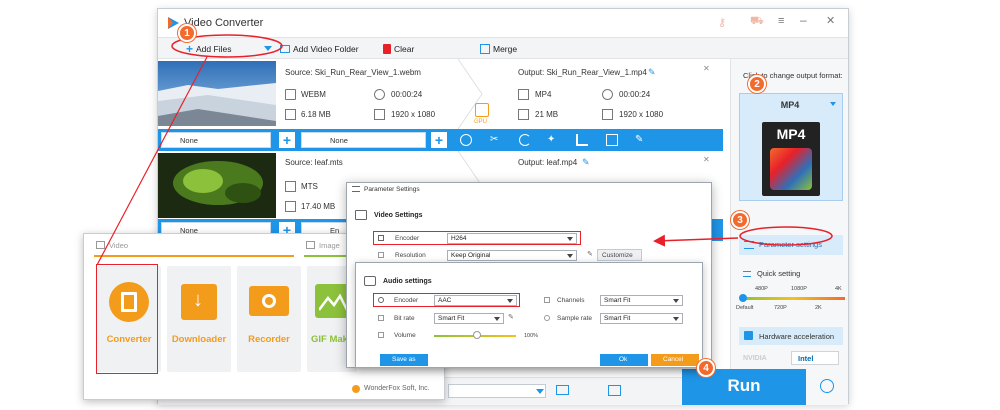  What do you see at coordinates (781, 21) in the screenshot?
I see `menu-icon: ≡` at bounding box center [781, 21].